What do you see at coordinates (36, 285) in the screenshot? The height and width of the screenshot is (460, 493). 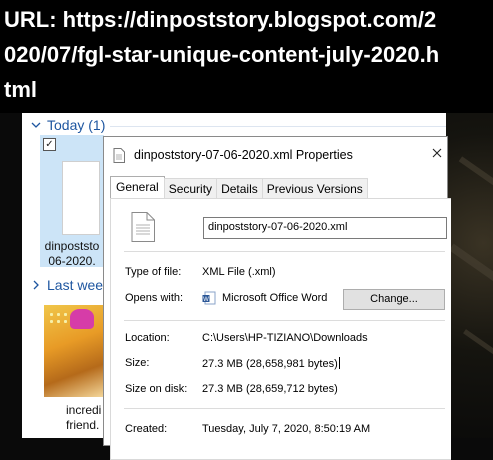 I see `chevron-right-icon` at bounding box center [36, 285].